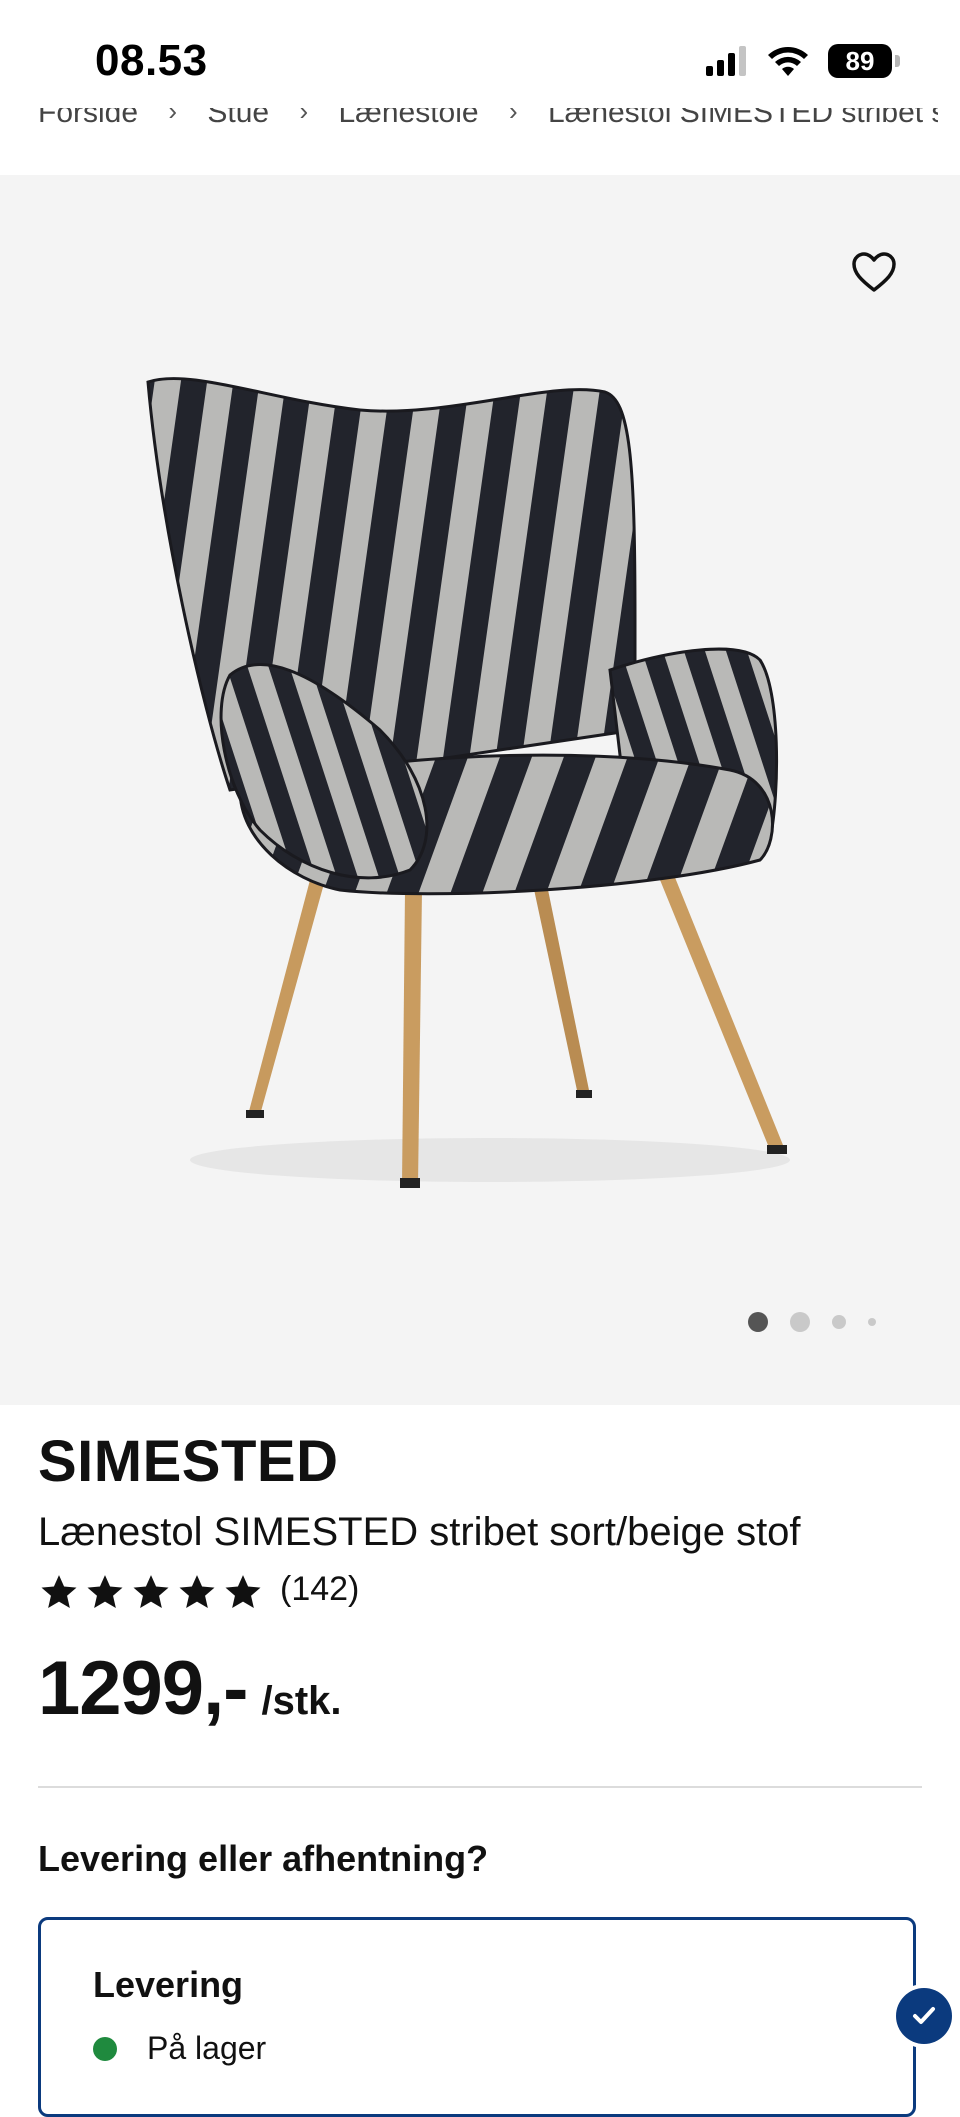  What do you see at coordinates (188, 1461) in the screenshot?
I see `product-brand: SIMESTED` at bounding box center [188, 1461].